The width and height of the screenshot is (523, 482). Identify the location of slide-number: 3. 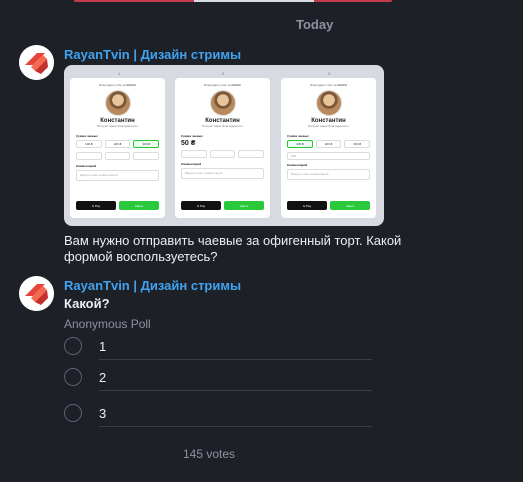
(329, 73).